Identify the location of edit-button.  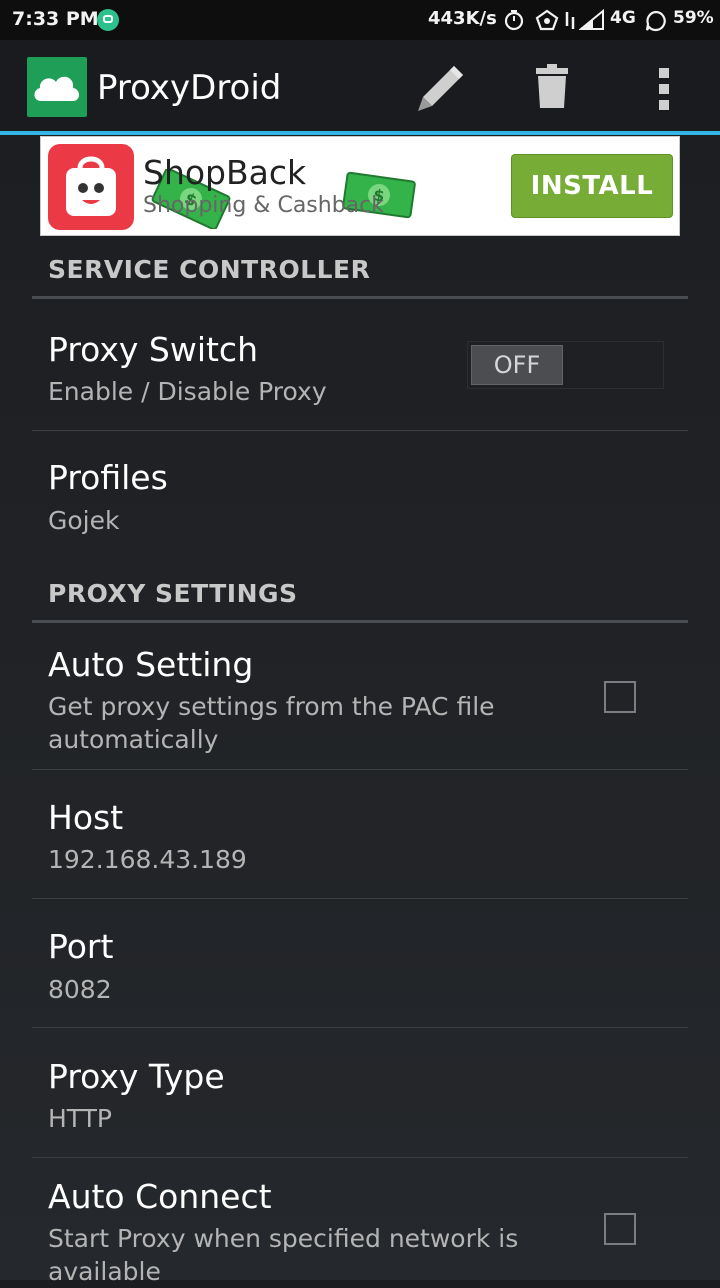
(440, 88).